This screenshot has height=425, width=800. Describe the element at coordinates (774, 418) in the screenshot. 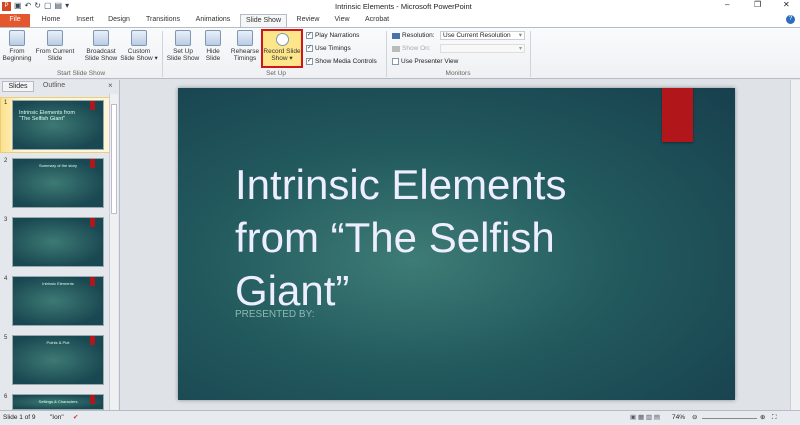

I see `fit-to-window-icon: ⛶` at that location.